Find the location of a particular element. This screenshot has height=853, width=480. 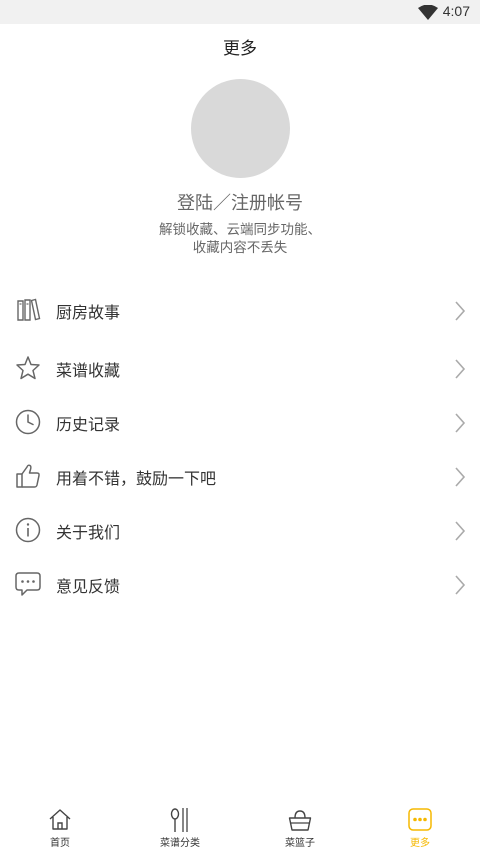

menu-item-rate-app: 用着不错，鼓励一下吧 is located at coordinates (240, 477).